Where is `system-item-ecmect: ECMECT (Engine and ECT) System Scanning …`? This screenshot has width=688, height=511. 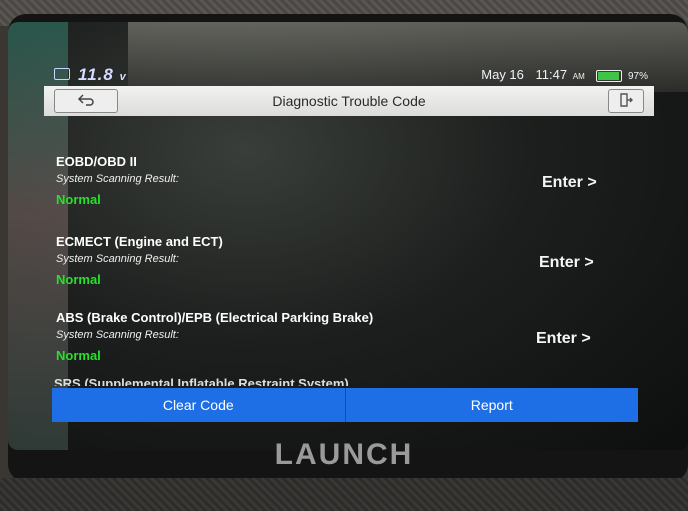
system-item-ecmect: ECMECT (Engine and ECT) System Scanning … is located at coordinates (349, 272).